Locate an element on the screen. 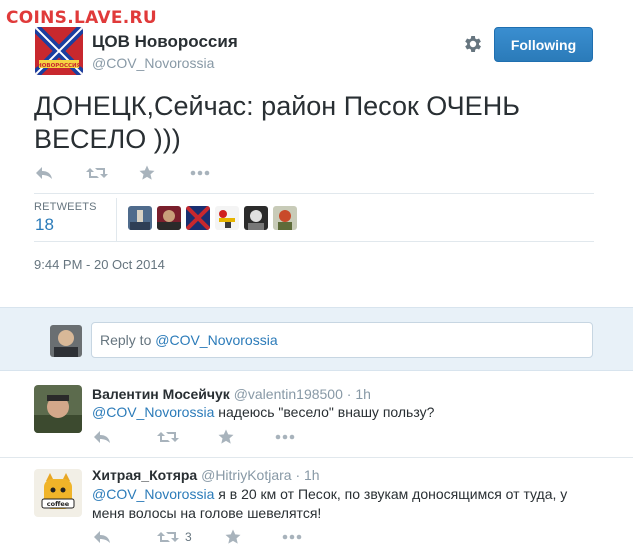 Image resolution: width=633 pixels, height=550 pixels. reply-author-name: Валентин Мосейчук is located at coordinates (161, 394).